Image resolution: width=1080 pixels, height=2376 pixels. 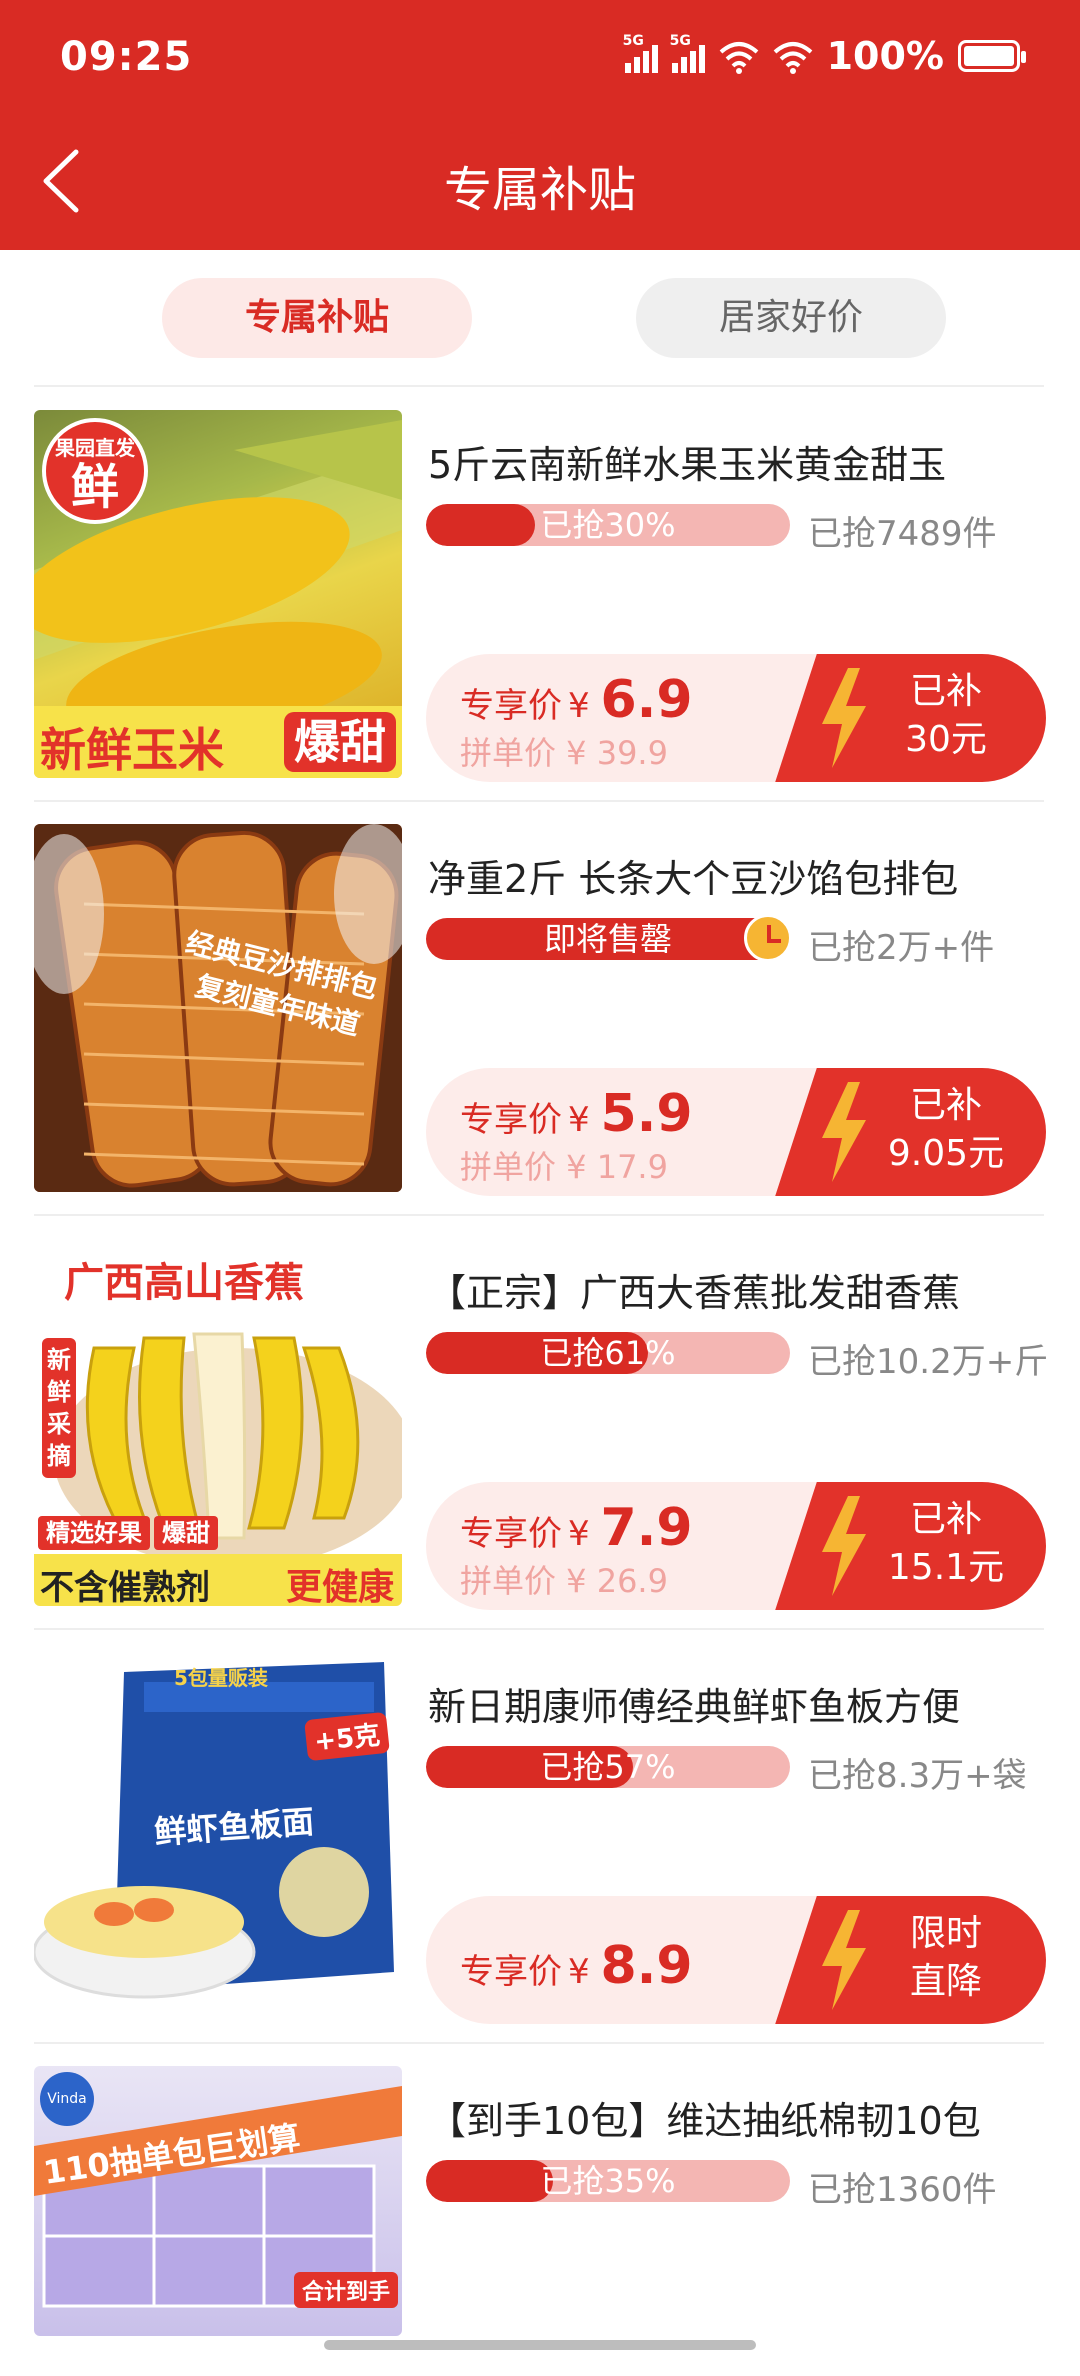 What do you see at coordinates (576, 1966) in the screenshot?
I see `exclusive-price: 专享价 ¥ 8.9` at bounding box center [576, 1966].